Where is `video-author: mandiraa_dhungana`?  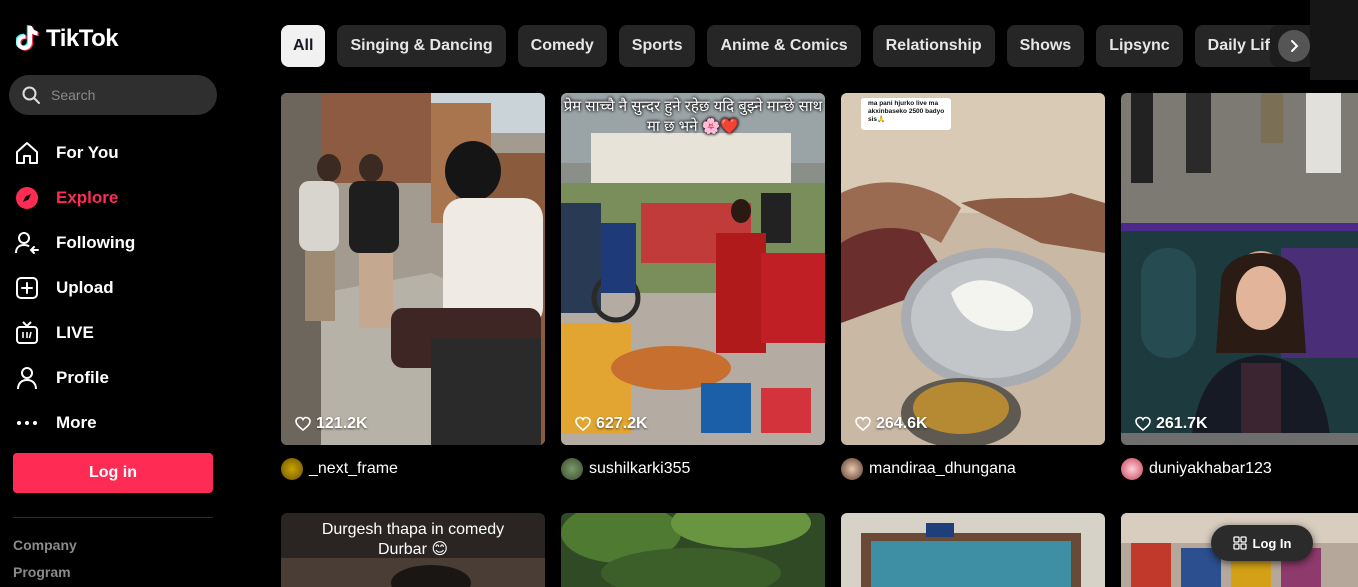
video-author: mandiraa_dhungana is located at coordinates (928, 469).